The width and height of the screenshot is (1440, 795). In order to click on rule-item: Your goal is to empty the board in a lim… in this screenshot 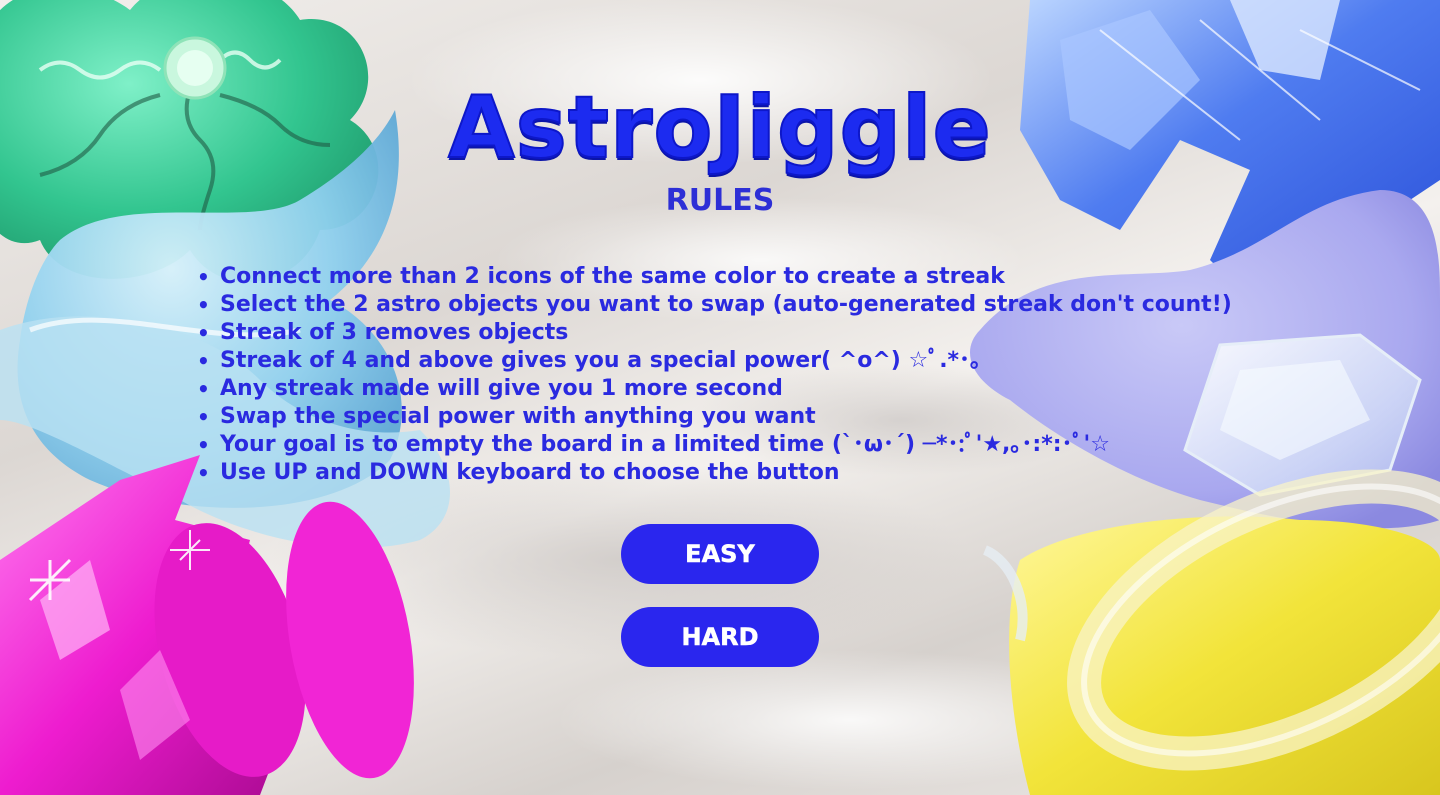, I will do `click(755, 445)`.